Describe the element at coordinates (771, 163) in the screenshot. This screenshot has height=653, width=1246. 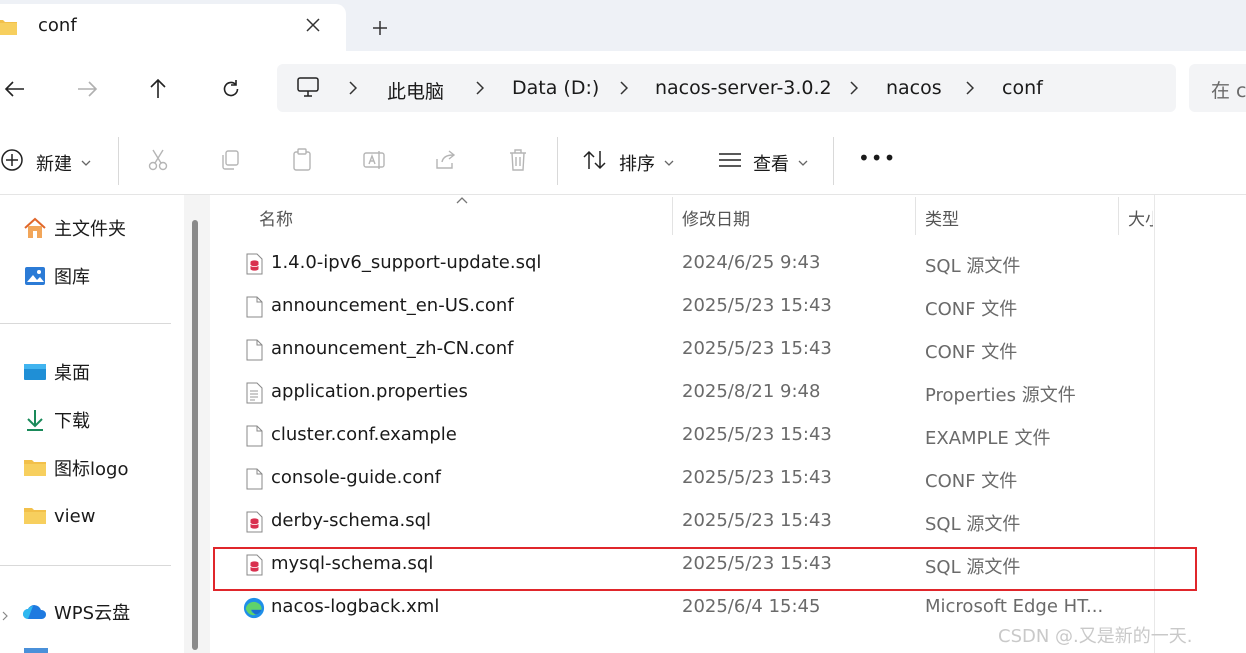
I see `view-button: 查看` at that location.